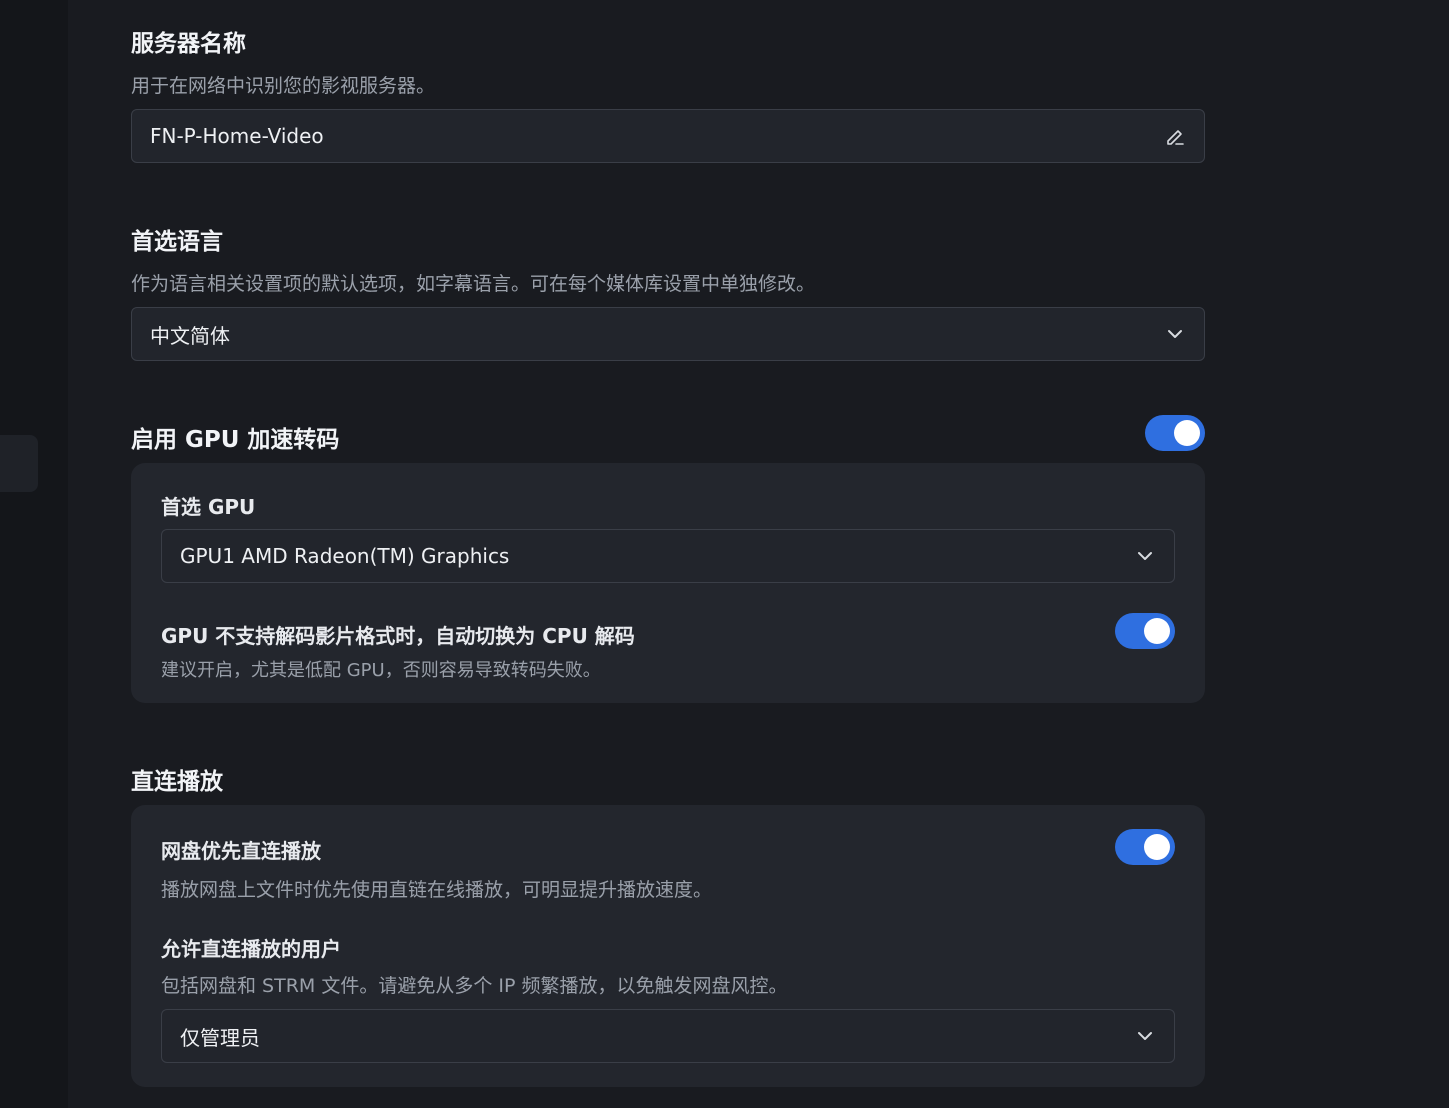  Describe the element at coordinates (177, 782) in the screenshot. I see `direct-play-title: 直连播放` at that location.